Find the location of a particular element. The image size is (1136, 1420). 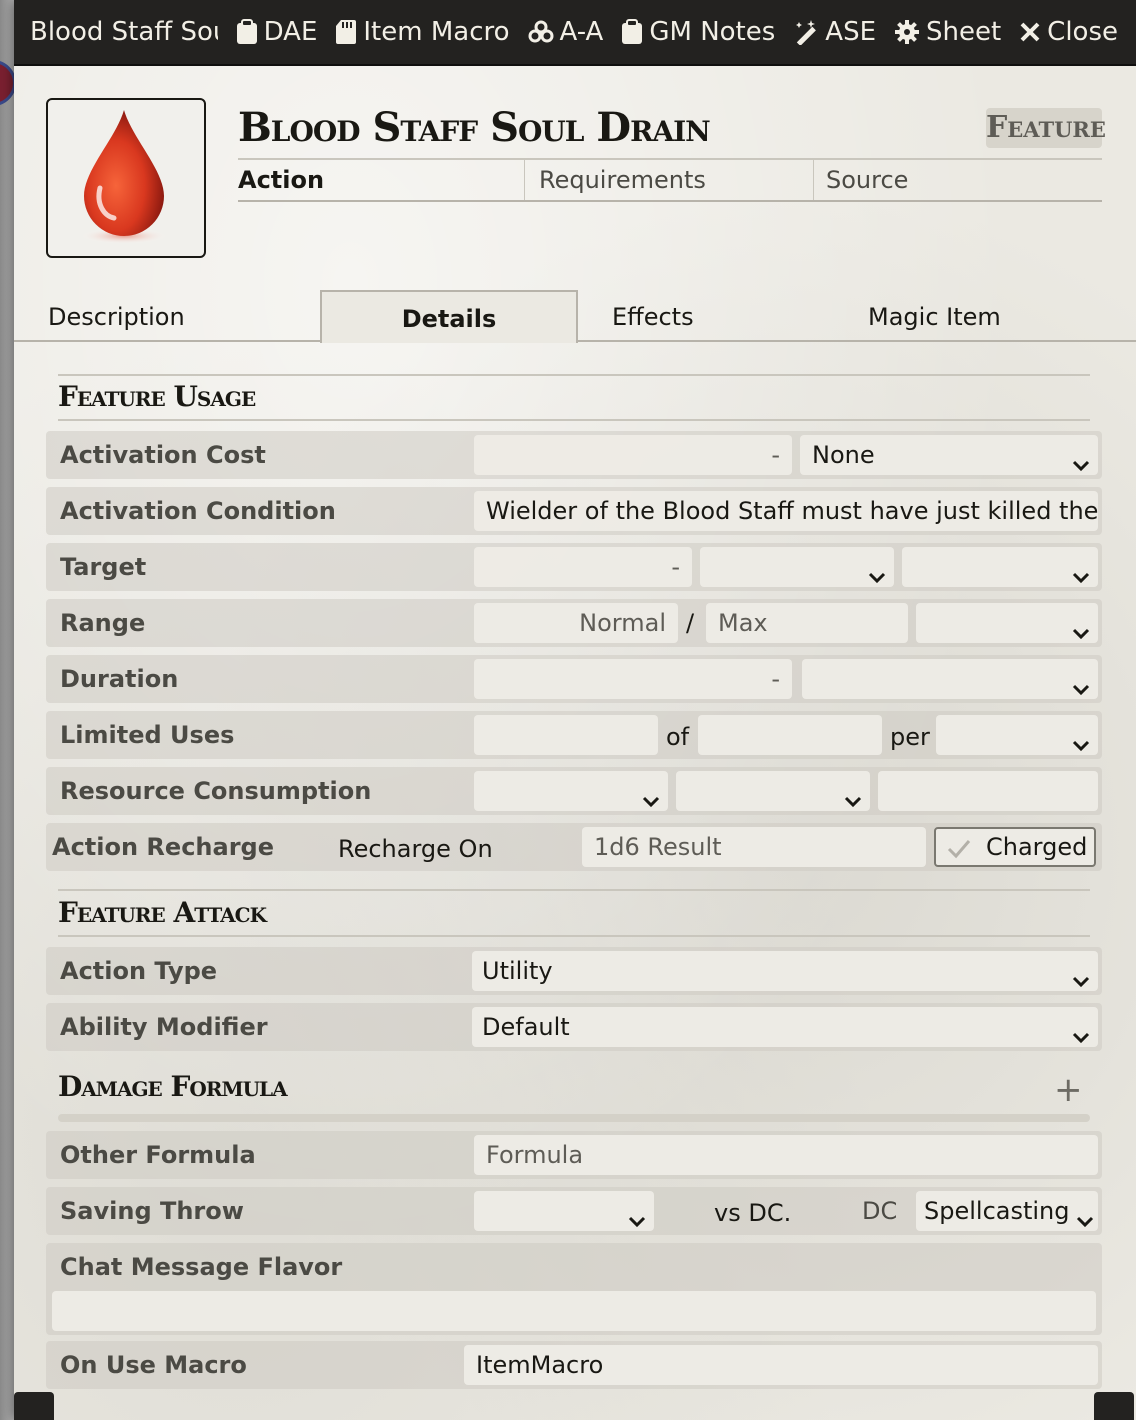

item-name: Blood Staff Soul Drain is located at coordinates (474, 127).